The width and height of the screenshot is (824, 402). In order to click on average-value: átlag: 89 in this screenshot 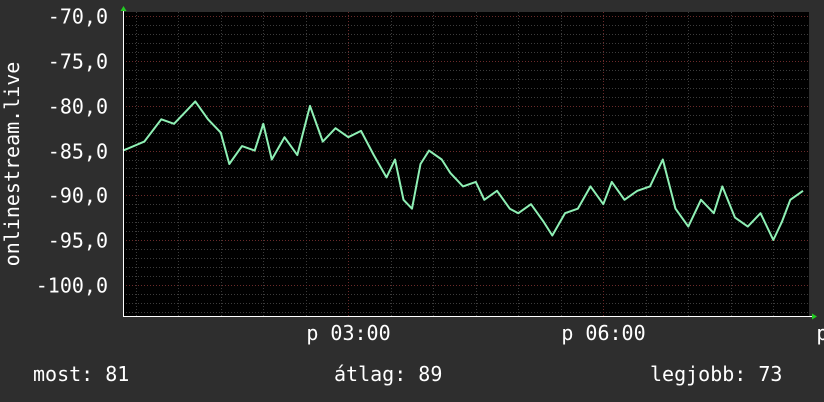, I will do `click(388, 374)`.